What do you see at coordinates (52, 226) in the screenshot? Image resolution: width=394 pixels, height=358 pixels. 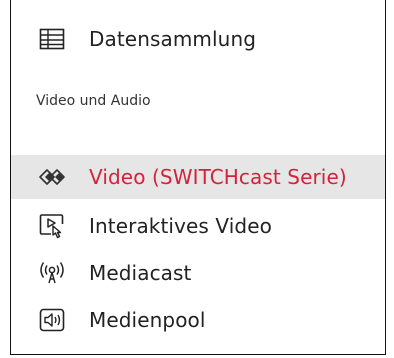 I see `interactive-video-icon` at bounding box center [52, 226].